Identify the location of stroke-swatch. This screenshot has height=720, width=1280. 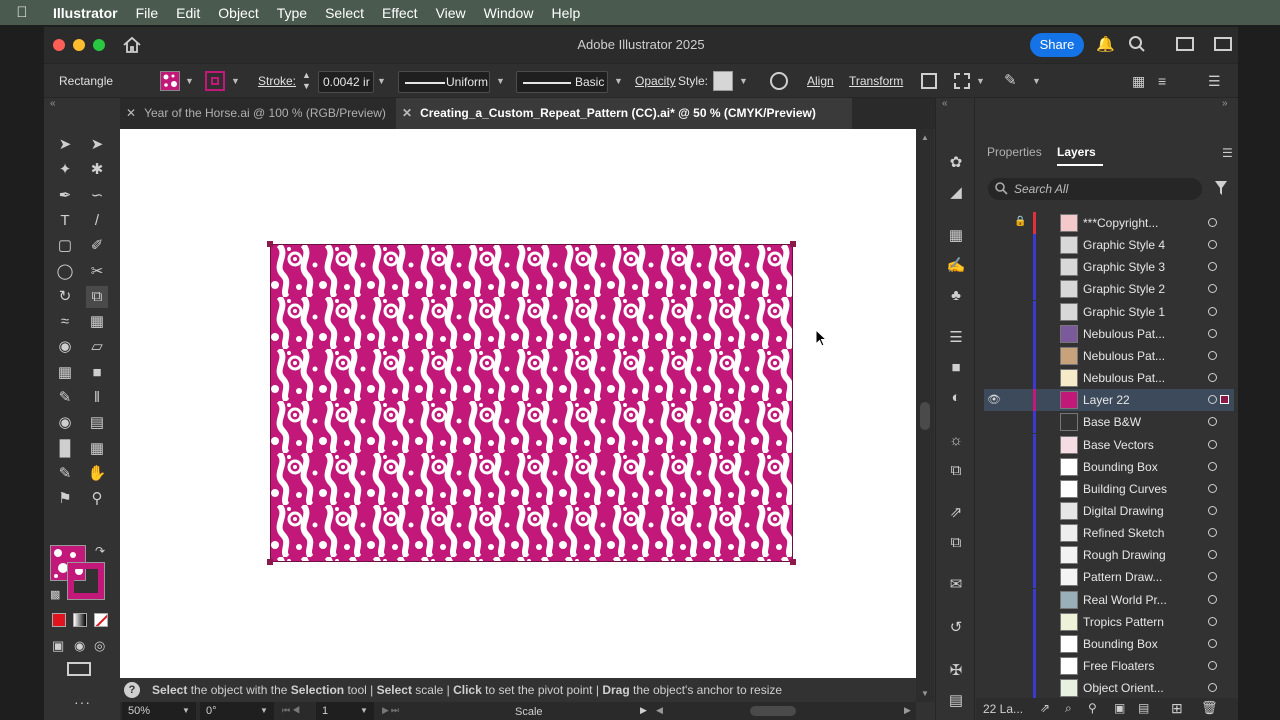
(215, 81).